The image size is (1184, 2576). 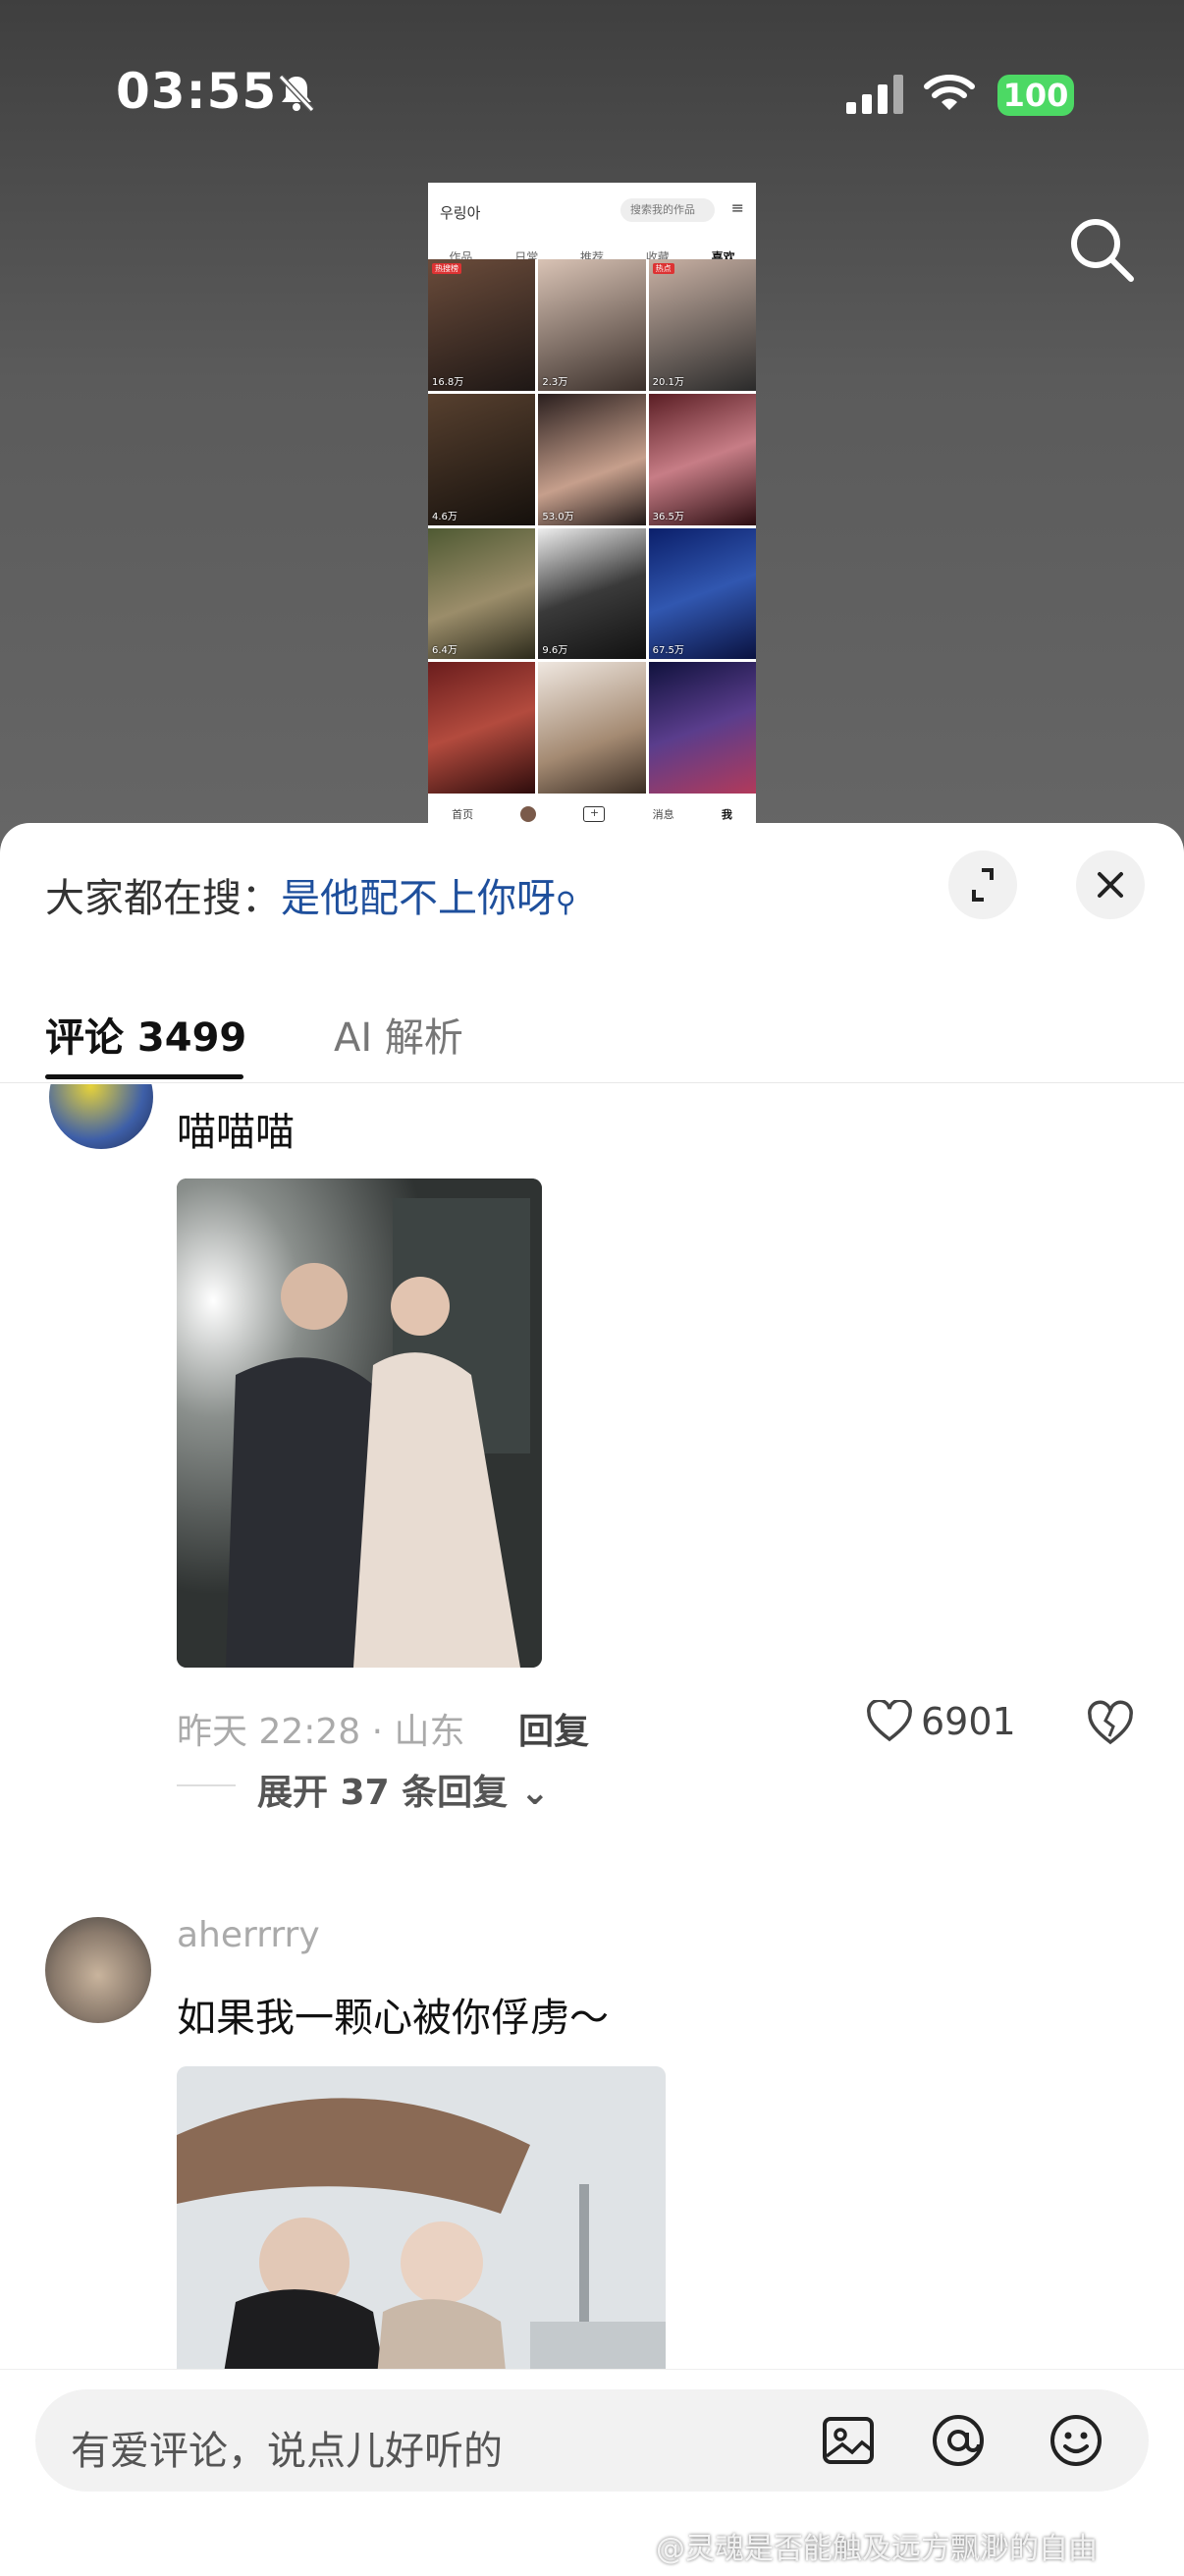 I want to click on comment-text: 如果我一颗心被你俘虏～, so click(x=393, y=2018).